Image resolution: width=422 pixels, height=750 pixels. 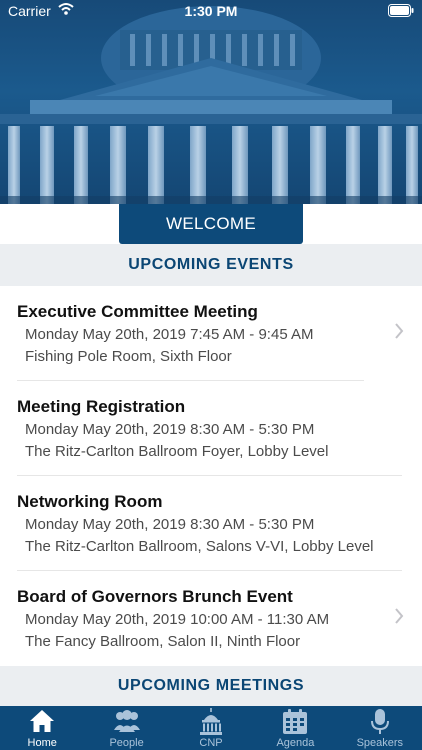 I want to click on status-bar: Carrier 1:30 PM, so click(x=211, y=11).